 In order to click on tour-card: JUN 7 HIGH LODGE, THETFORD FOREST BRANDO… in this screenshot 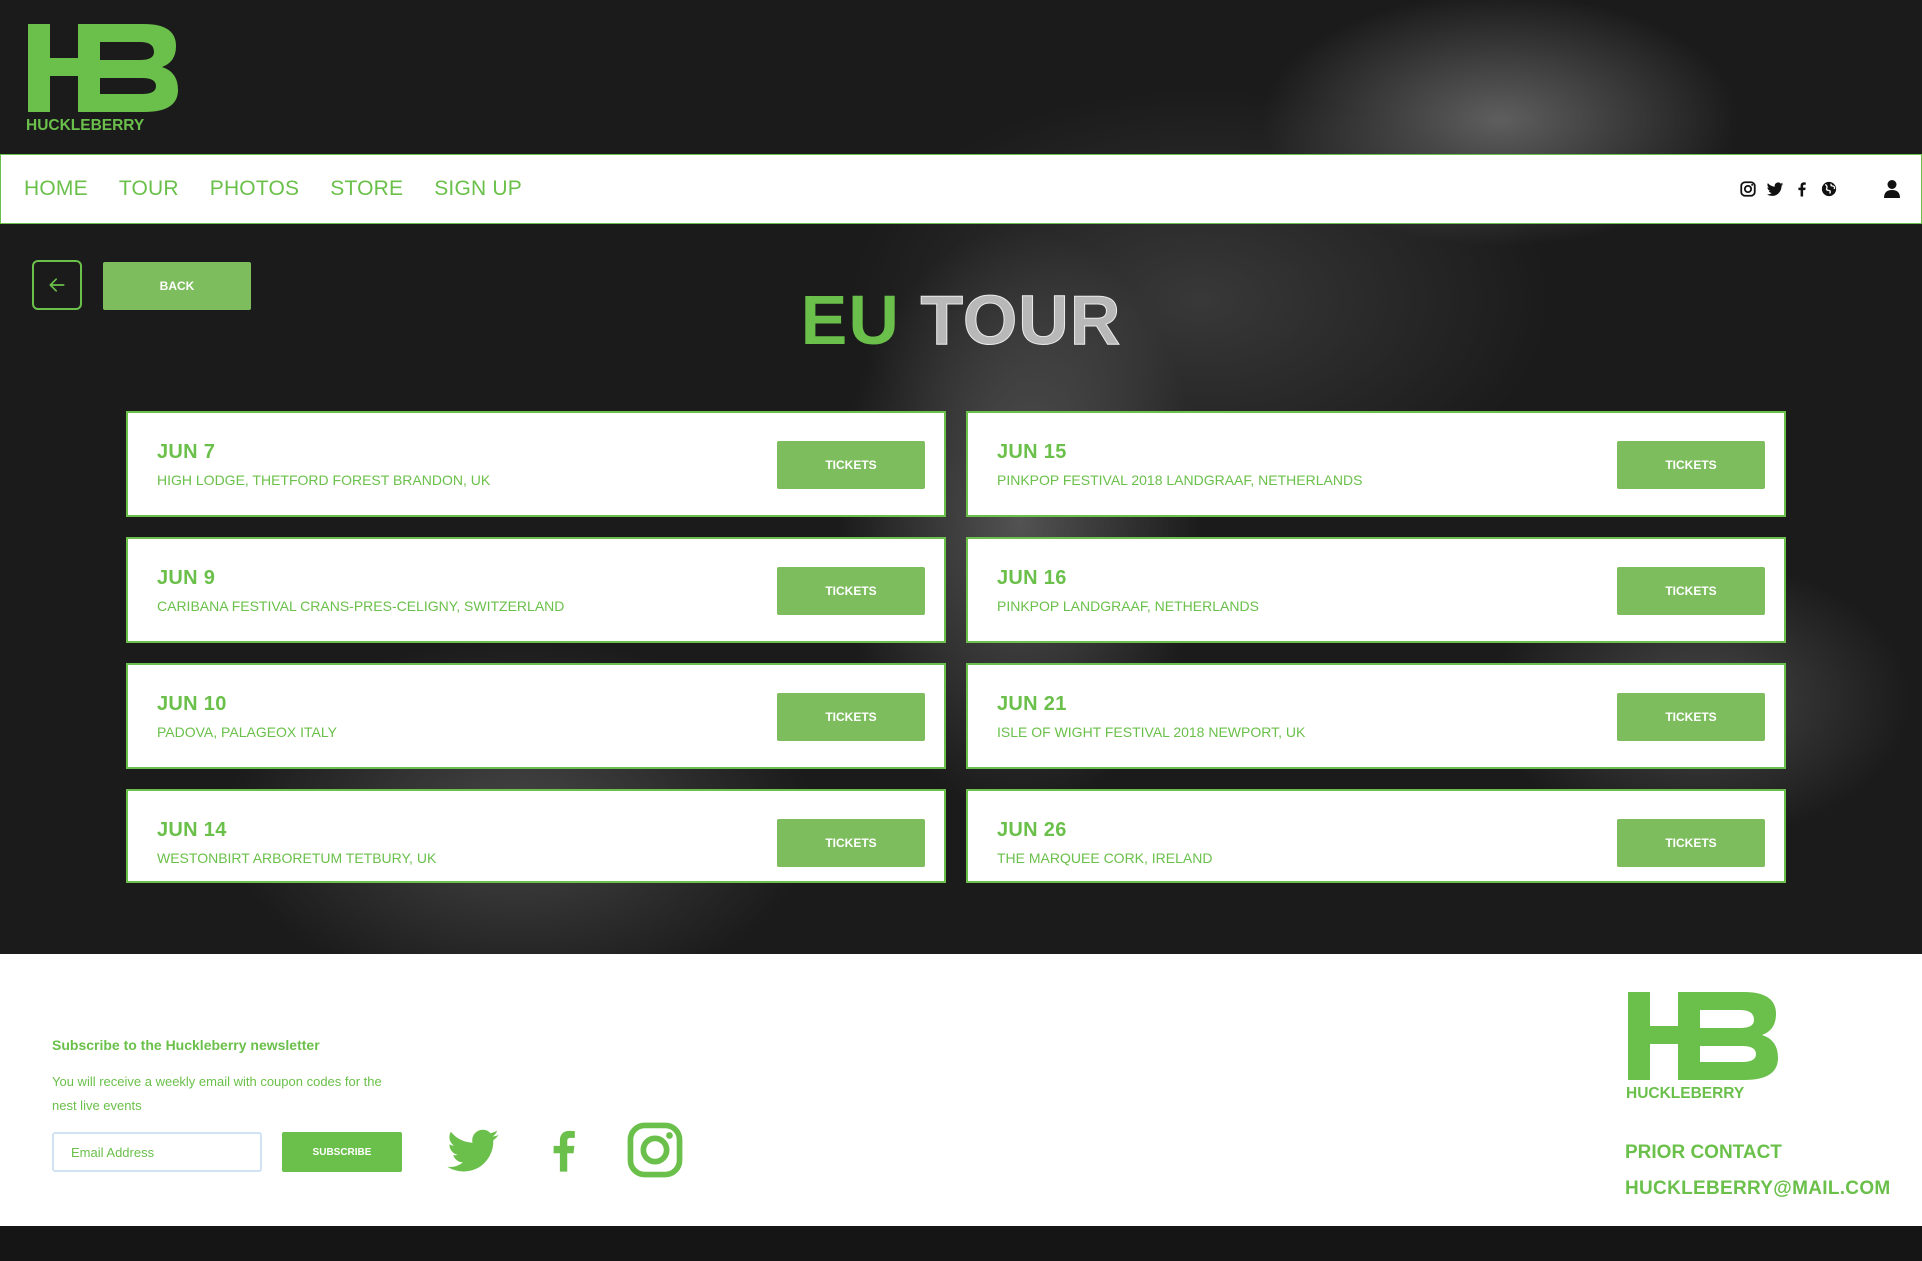, I will do `click(536, 464)`.